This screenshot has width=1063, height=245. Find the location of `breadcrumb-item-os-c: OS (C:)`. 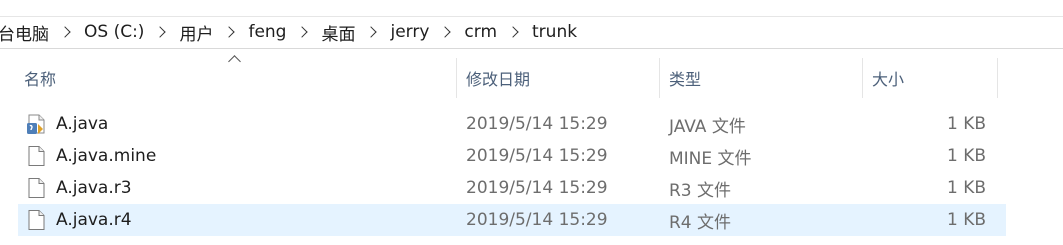

breadcrumb-item-os-c: OS (C:) is located at coordinates (114, 32).